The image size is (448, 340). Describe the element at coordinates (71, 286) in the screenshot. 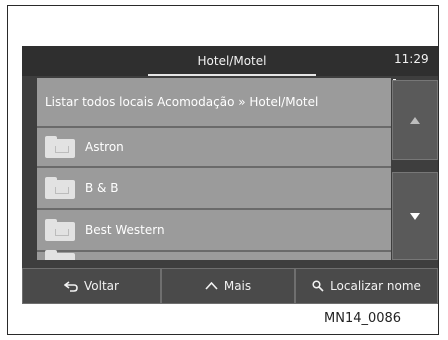

I see `back-arrow-icon` at that location.